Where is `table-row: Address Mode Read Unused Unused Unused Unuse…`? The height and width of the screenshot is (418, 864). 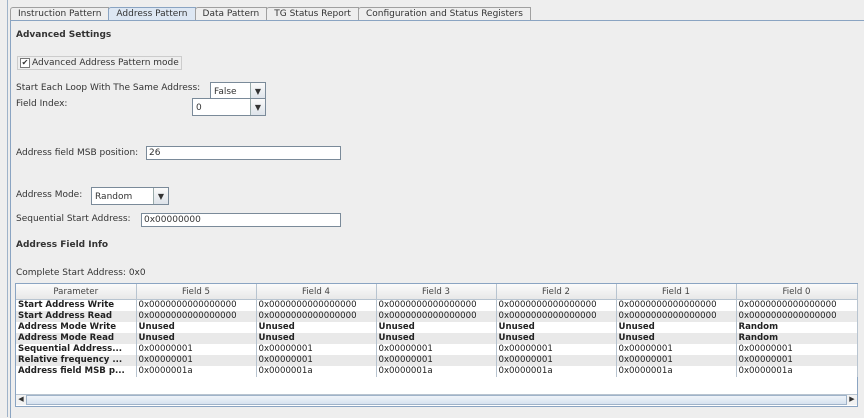
table-row: Address Mode Read Unused Unused Unused Unuse… is located at coordinates (437, 338).